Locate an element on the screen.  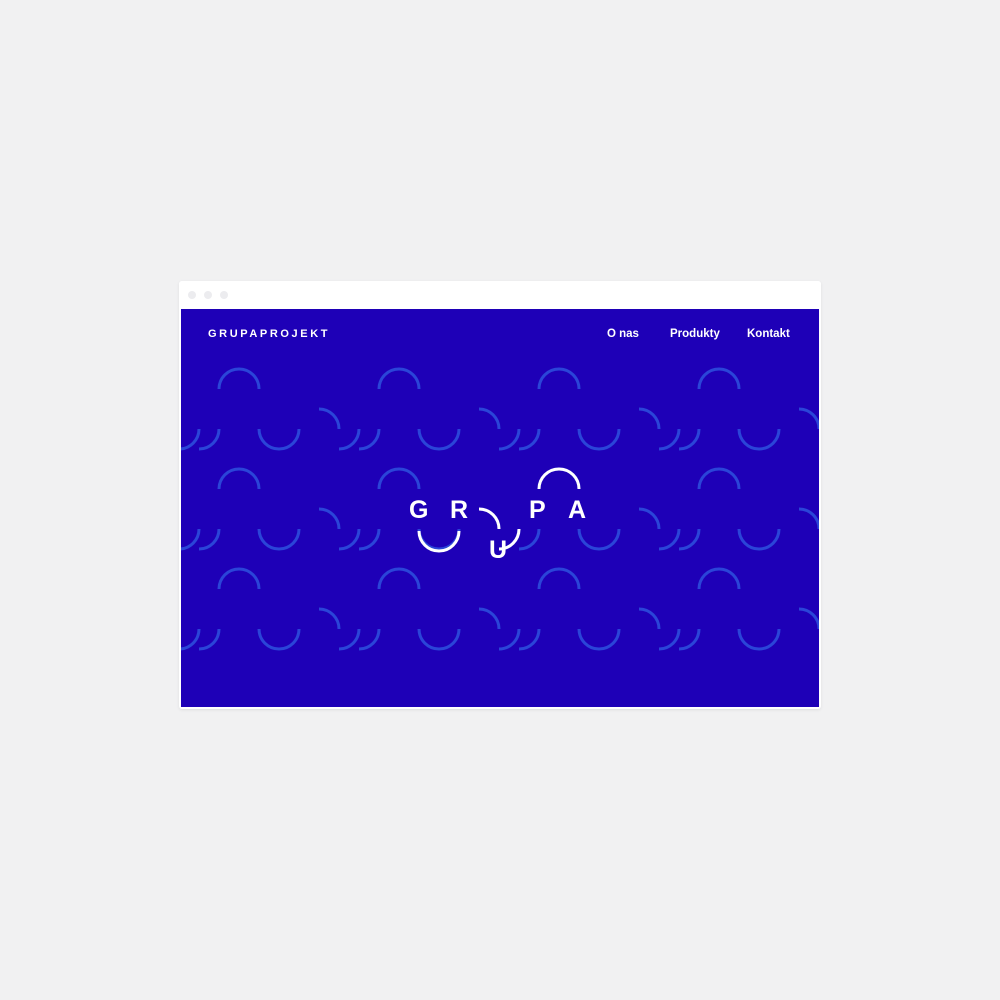
hero-wordmark: G R U P A is located at coordinates (497, 515).